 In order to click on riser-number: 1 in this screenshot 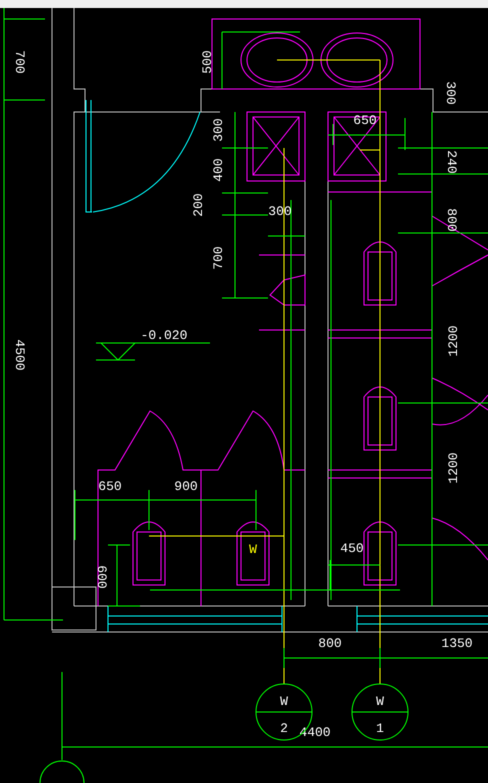, I will do `click(380, 728)`.